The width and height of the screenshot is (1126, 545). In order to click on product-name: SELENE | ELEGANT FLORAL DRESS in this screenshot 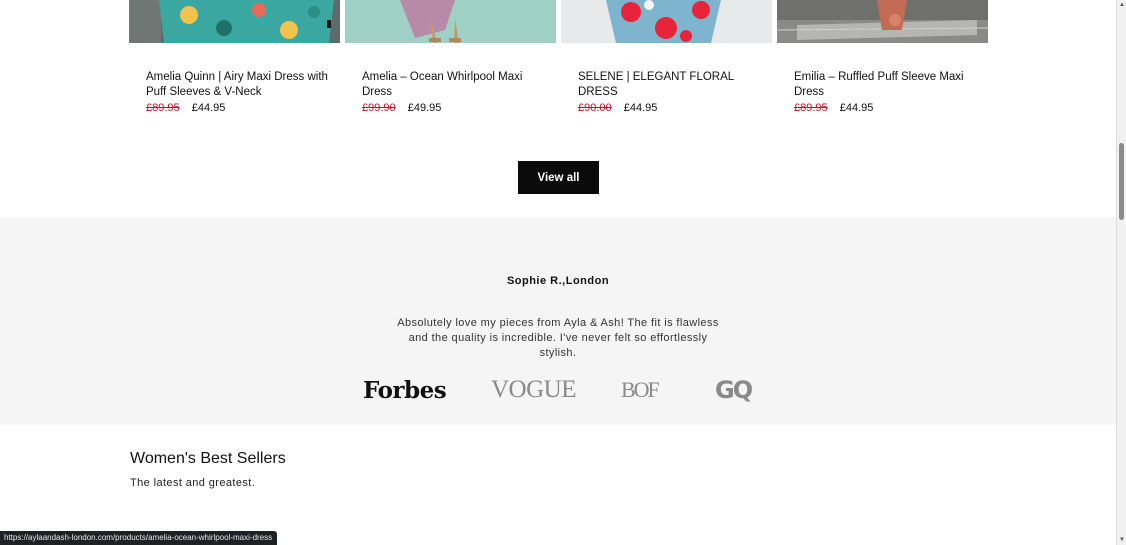, I will do `click(670, 85)`.